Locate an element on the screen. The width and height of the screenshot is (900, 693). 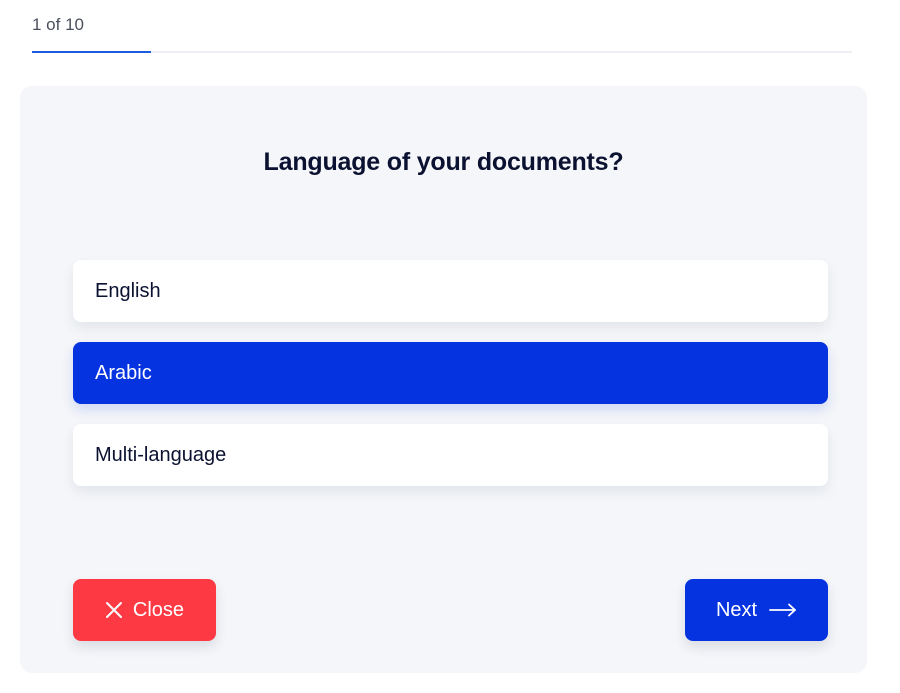
option-label: English is located at coordinates (128, 291).